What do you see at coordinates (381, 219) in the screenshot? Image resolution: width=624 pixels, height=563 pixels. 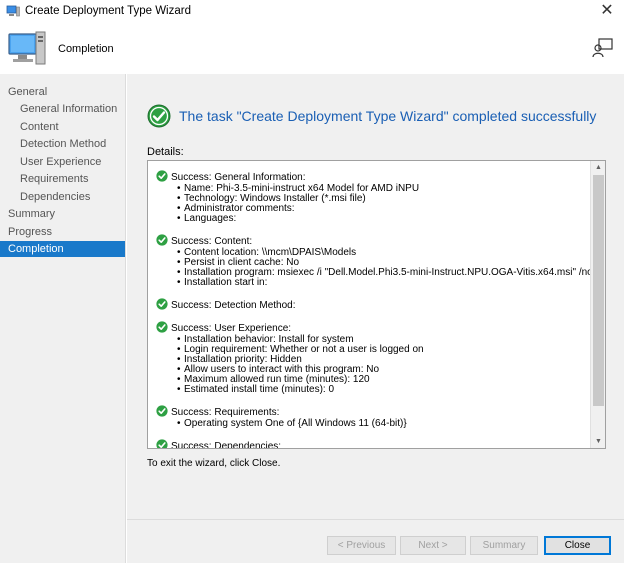 I see `detail-item: Languages:` at bounding box center [381, 219].